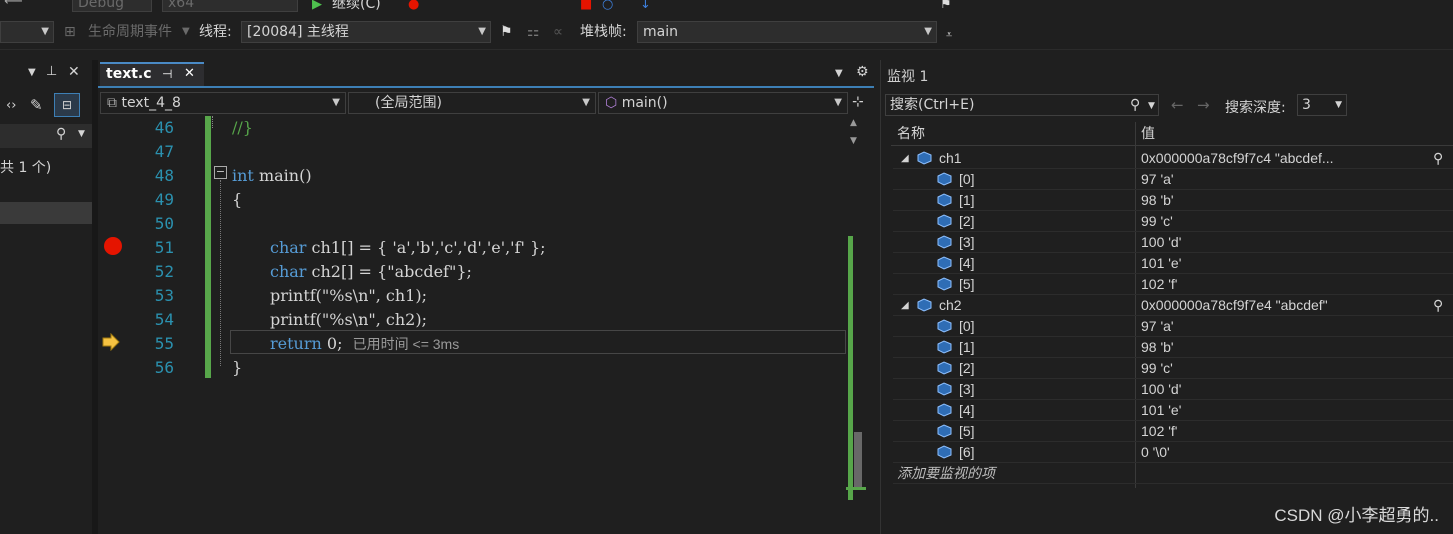 The height and width of the screenshot is (534, 1453). Describe the element at coordinates (27, 32) in the screenshot. I see `process-combo: ▼` at that location.